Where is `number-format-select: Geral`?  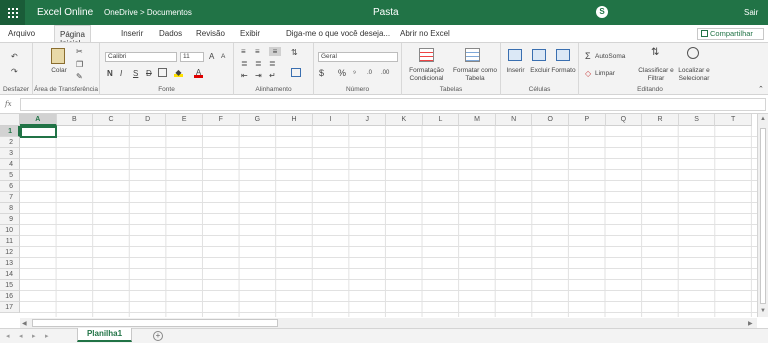 number-format-select: Geral is located at coordinates (358, 57).